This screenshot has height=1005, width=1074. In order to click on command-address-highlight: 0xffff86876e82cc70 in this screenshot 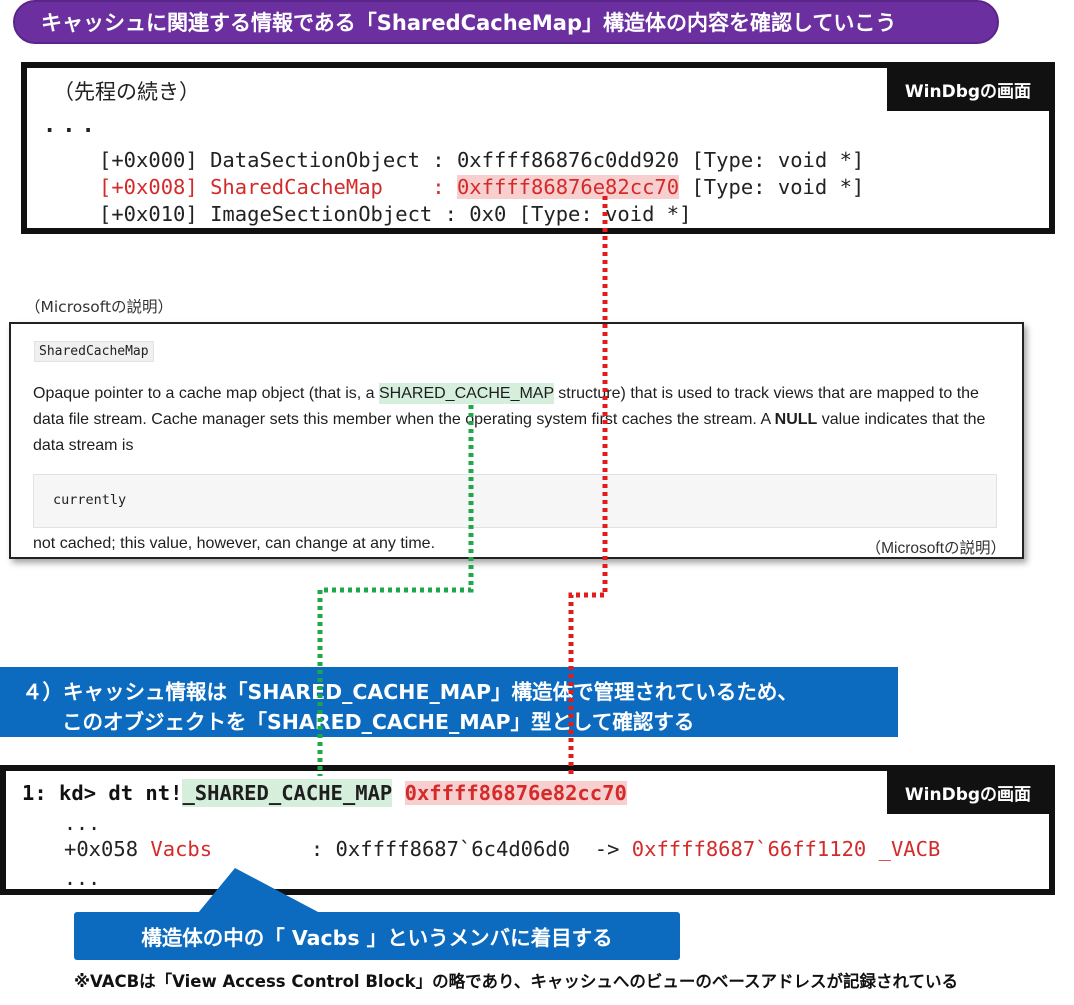, I will do `click(515, 793)`.